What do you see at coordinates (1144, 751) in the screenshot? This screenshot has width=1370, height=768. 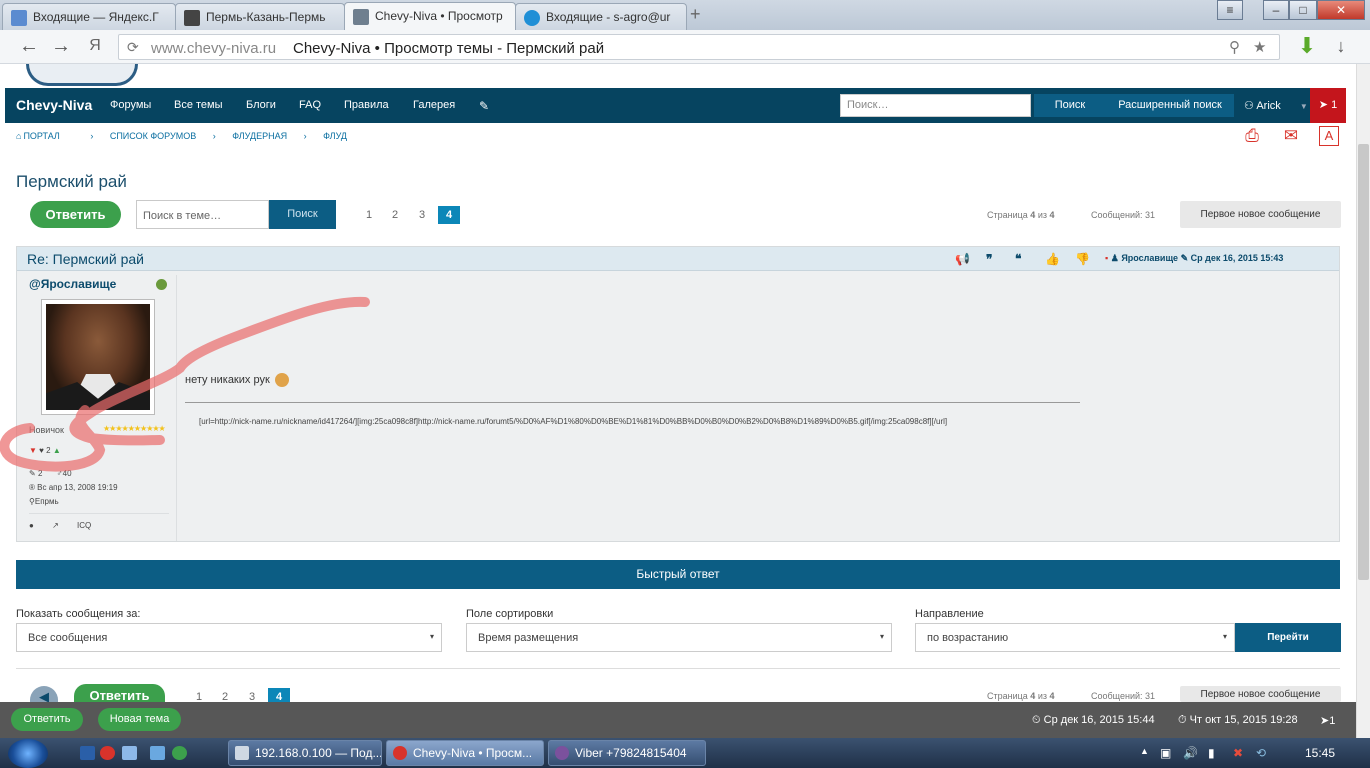 I see `tray-expand-icon: ▲` at bounding box center [1144, 751].